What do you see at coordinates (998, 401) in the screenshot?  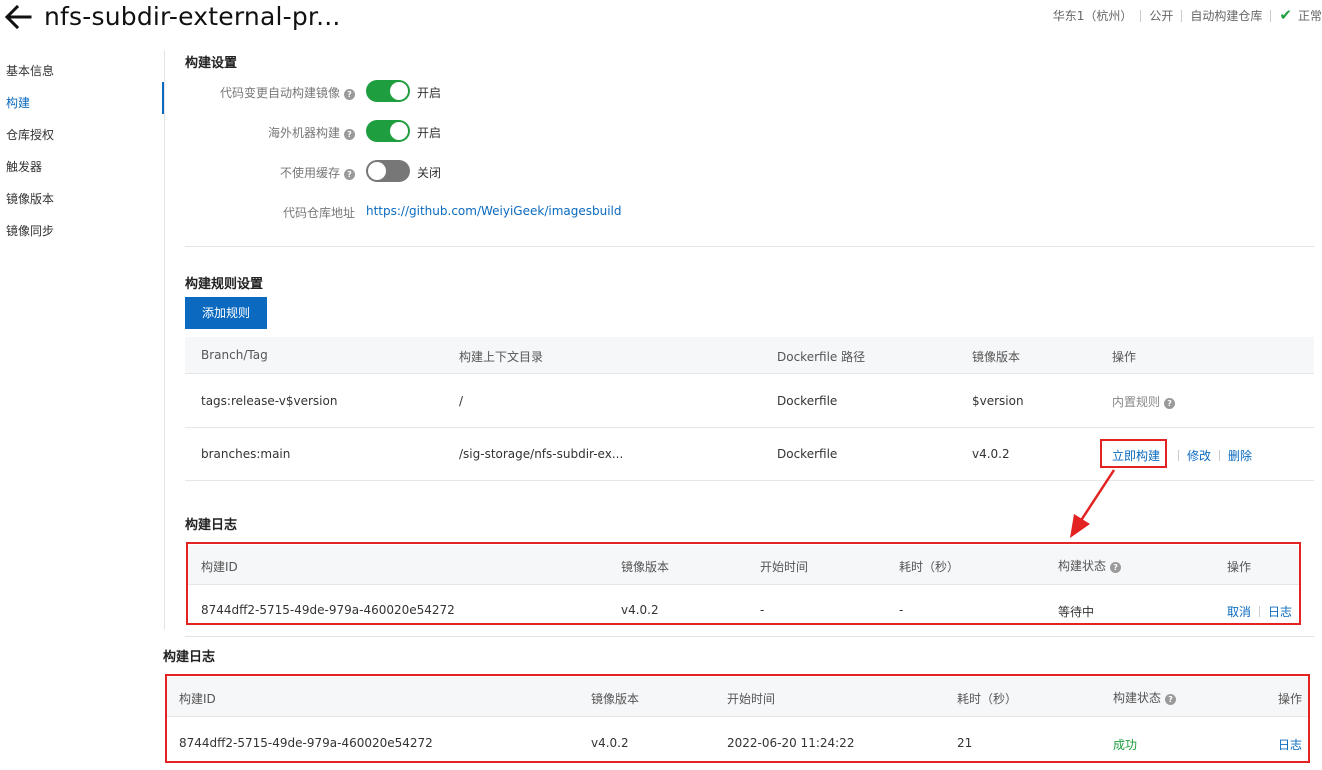 I see `version-cell: $version` at bounding box center [998, 401].